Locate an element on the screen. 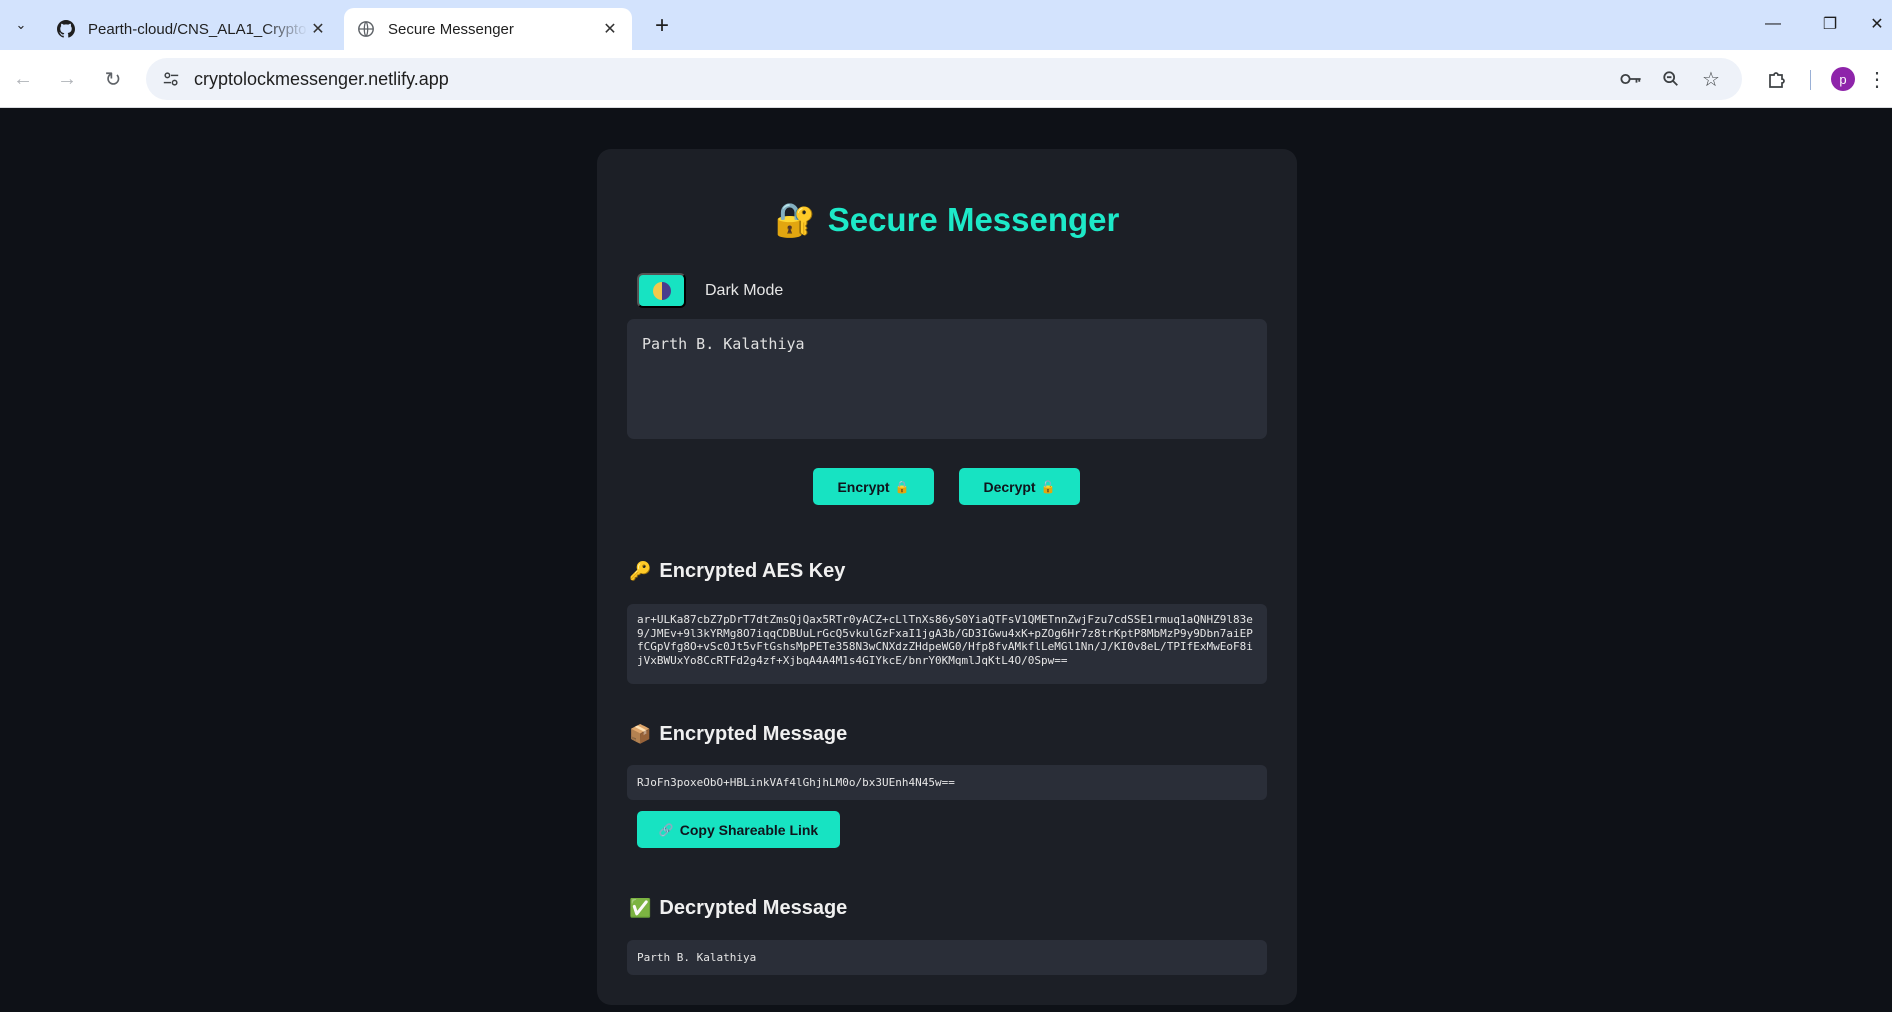 This screenshot has width=1892, height=1012. copy-shareable-link-button: 🔗 Copy Shareable Link is located at coordinates (738, 829).